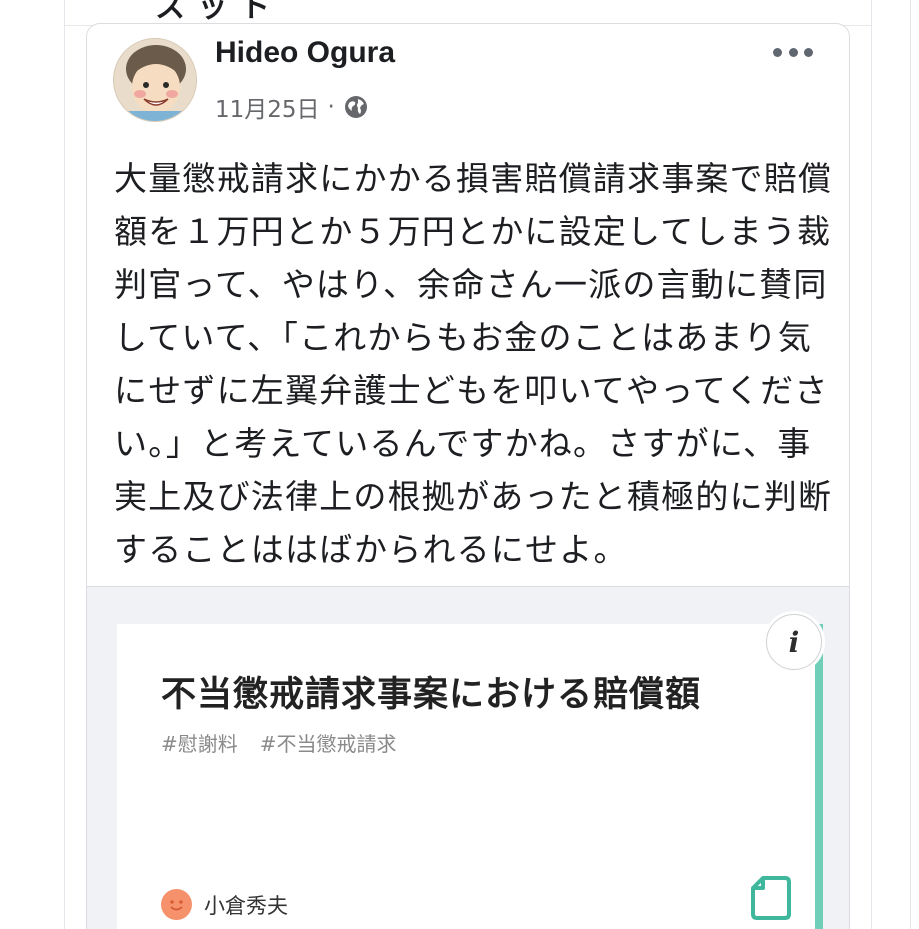 Image resolution: width=919 pixels, height=929 pixels. I want to click on accent-bar, so click(819, 776).